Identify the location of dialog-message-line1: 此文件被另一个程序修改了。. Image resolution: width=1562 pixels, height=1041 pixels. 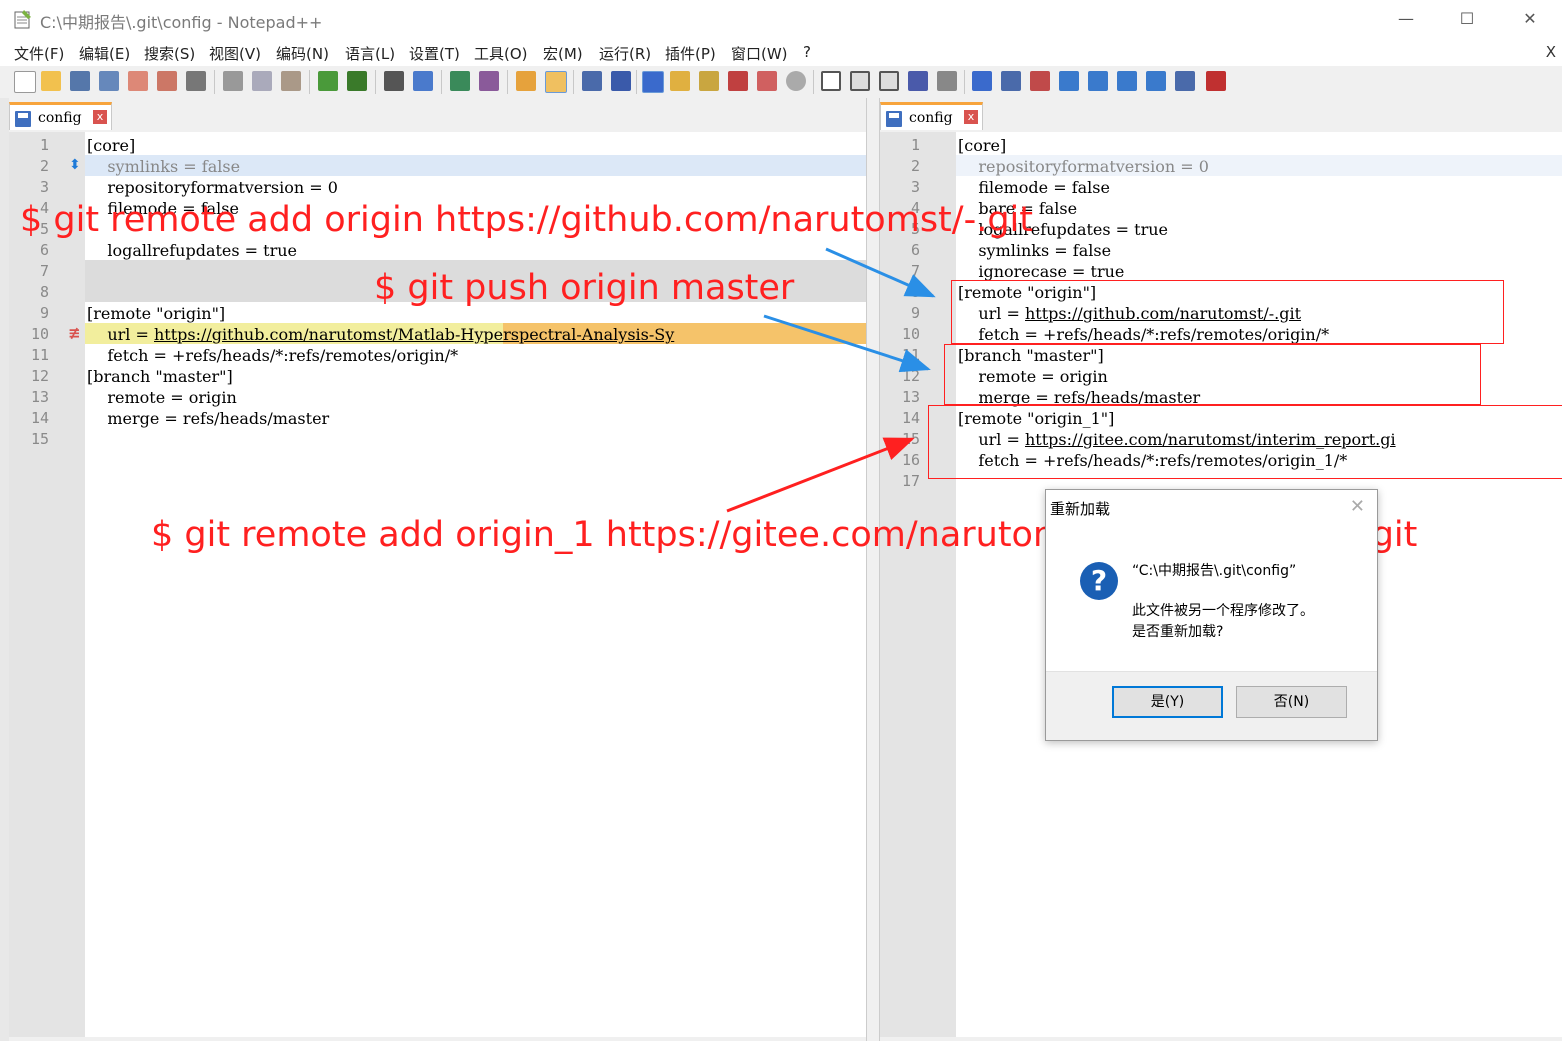
(1223, 611).